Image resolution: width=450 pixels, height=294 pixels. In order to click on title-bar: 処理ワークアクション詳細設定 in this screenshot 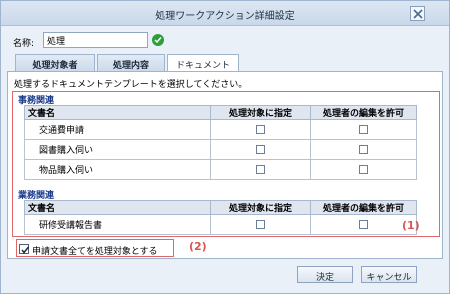, I will do `click(225, 13)`.